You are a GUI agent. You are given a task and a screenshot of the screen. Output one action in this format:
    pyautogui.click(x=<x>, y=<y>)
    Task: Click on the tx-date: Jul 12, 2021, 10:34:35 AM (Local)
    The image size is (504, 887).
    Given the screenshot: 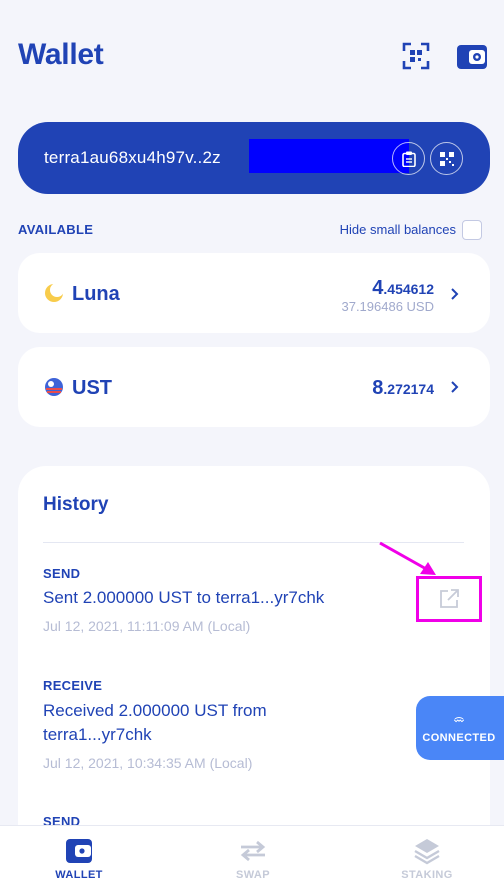 What is the action you would take?
    pyautogui.click(x=148, y=763)
    